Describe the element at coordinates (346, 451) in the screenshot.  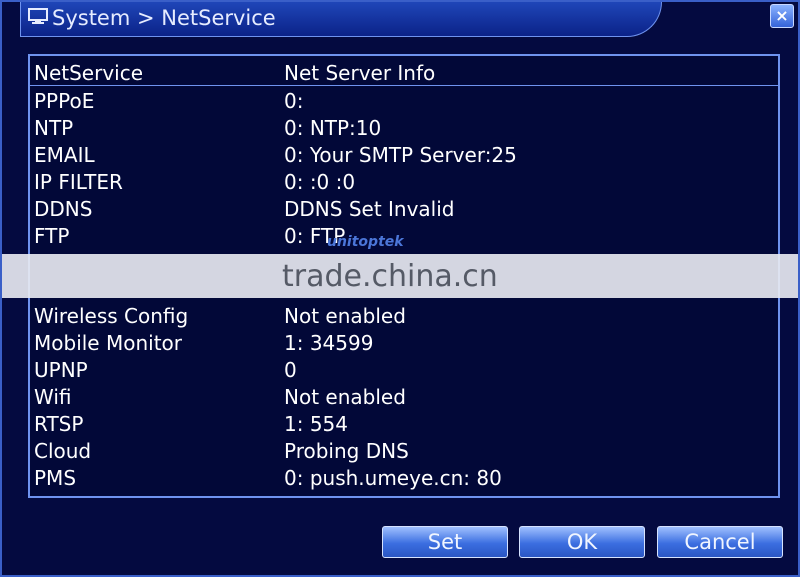
I see `service-info: Probing DNS` at that location.